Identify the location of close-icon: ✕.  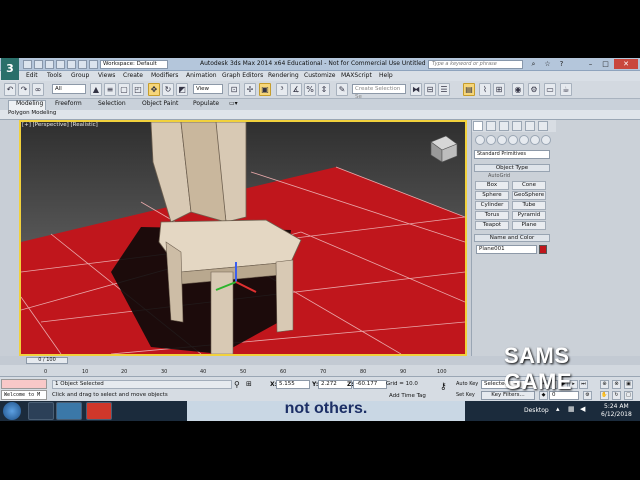
(626, 64).